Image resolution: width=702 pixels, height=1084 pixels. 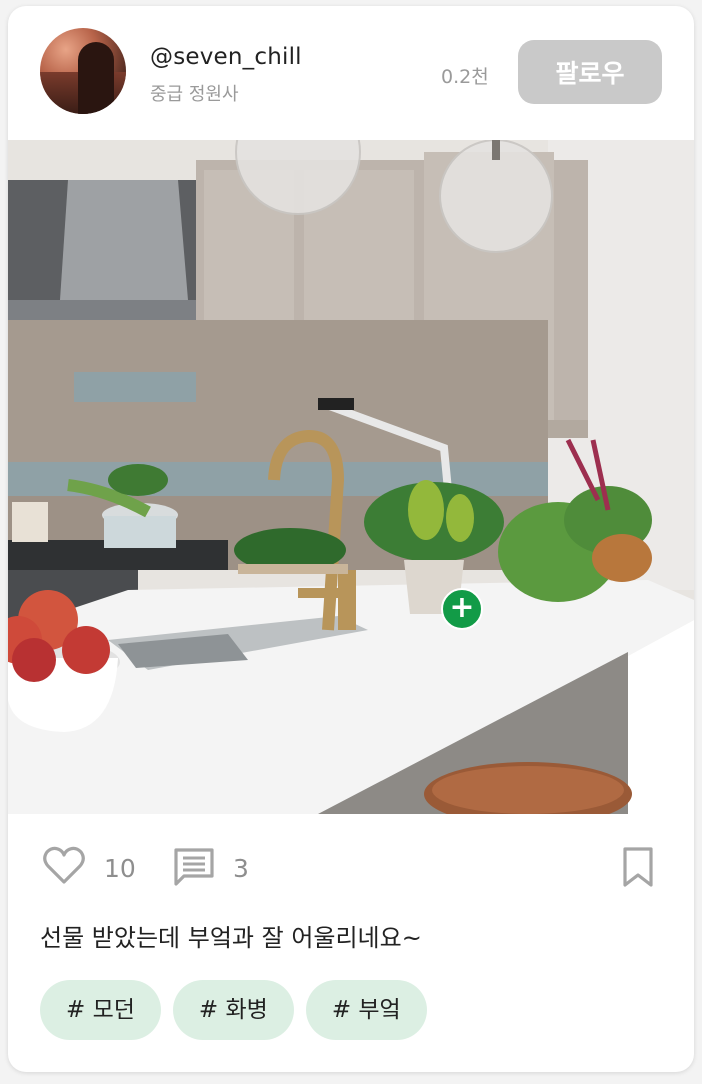 What do you see at coordinates (366, 1010) in the screenshot?
I see `tag-chip: # 부엌` at bounding box center [366, 1010].